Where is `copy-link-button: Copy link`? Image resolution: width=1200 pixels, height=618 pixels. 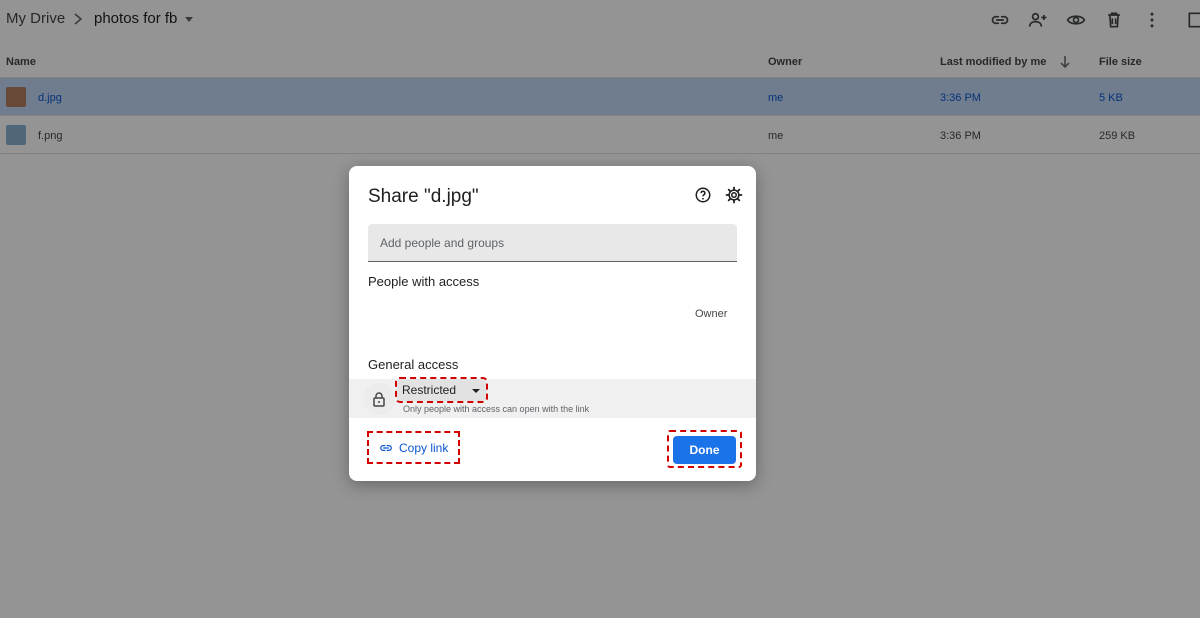 copy-link-button: Copy link is located at coordinates (413, 447).